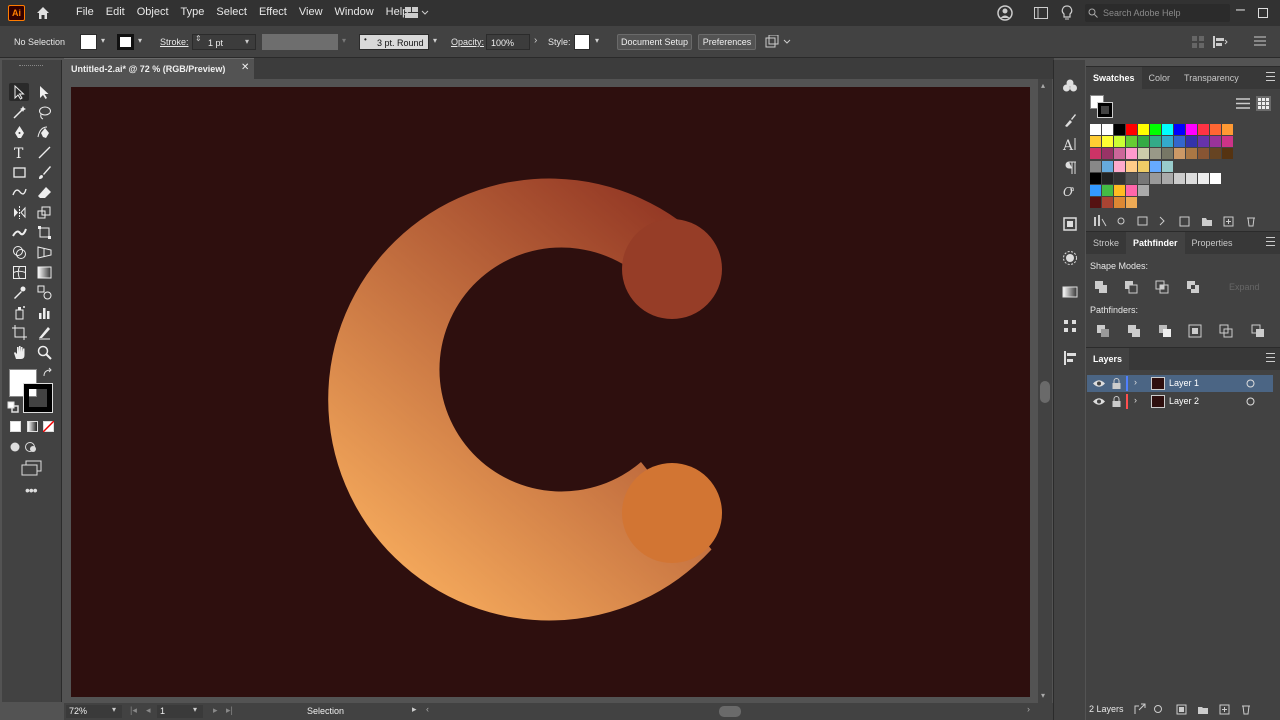 Image resolution: width=1280 pixels, height=720 pixels. I want to click on swatches-stroke-indicator, so click(1105, 110).